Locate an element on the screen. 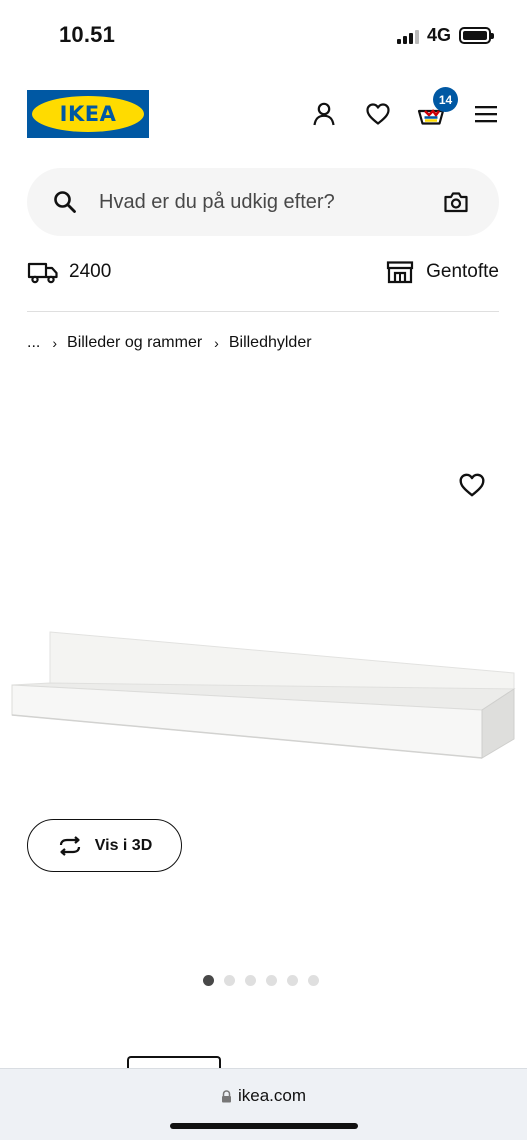  search-bar is located at coordinates (263, 202).